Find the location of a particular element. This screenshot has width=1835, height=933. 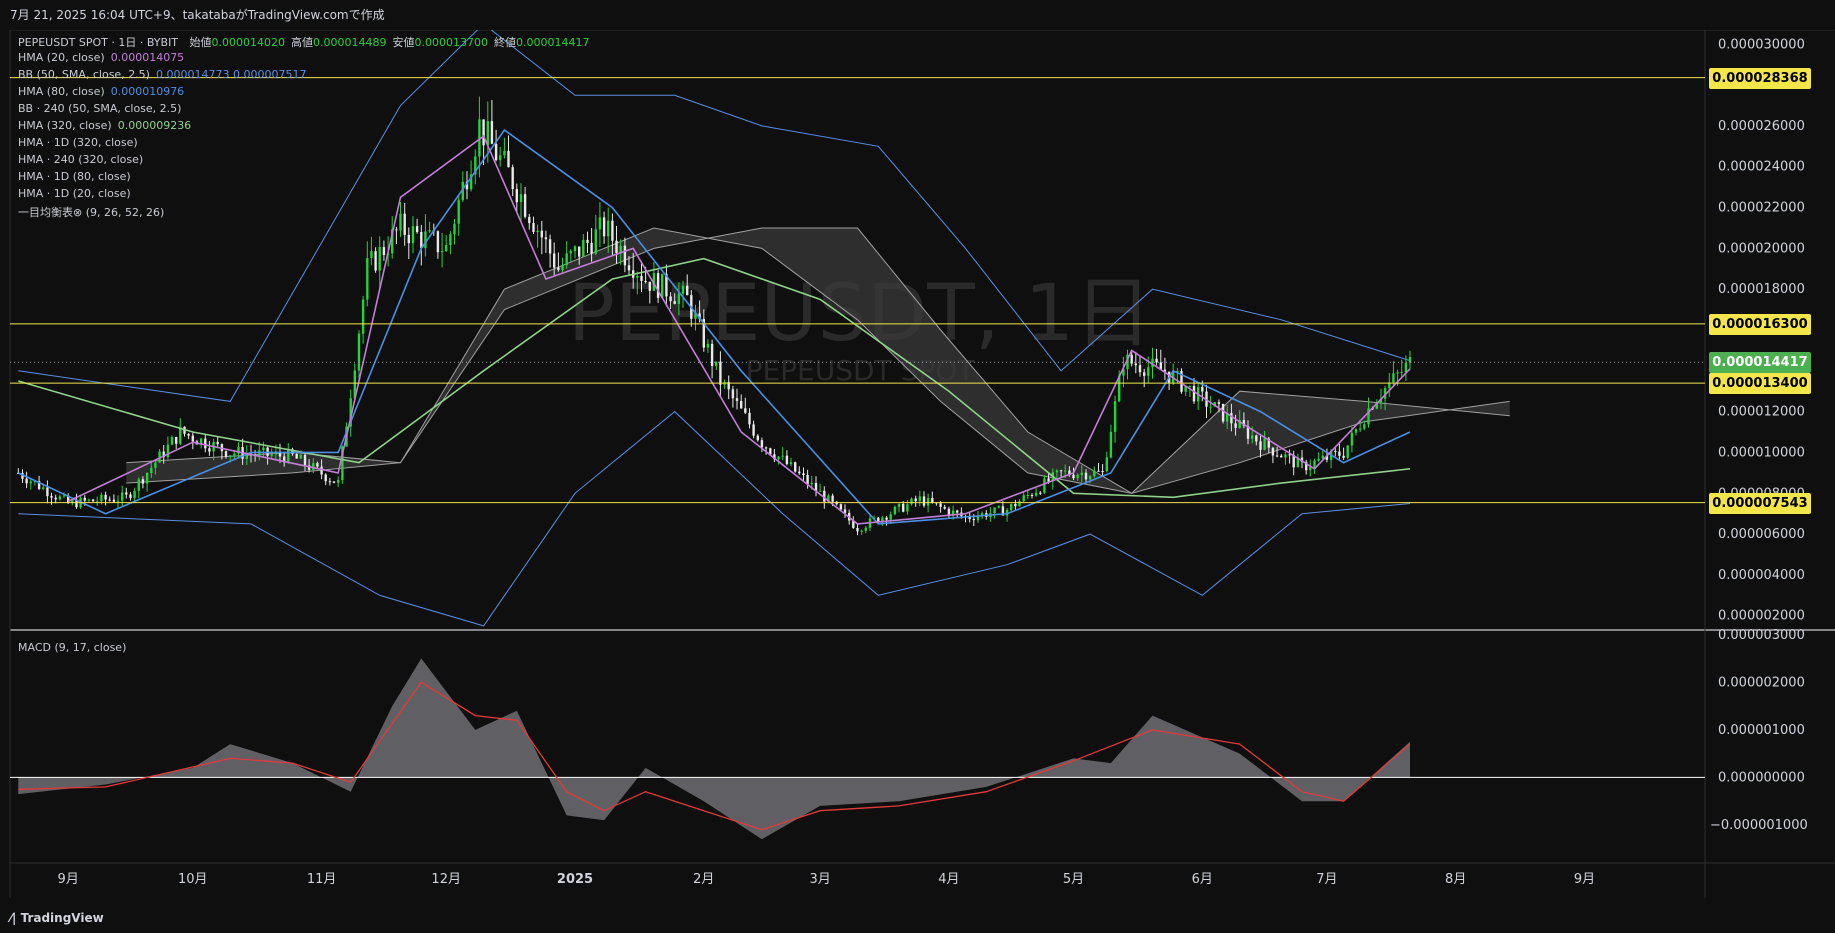

indicator-name: HMA · 1D (80, close) is located at coordinates (74, 176).